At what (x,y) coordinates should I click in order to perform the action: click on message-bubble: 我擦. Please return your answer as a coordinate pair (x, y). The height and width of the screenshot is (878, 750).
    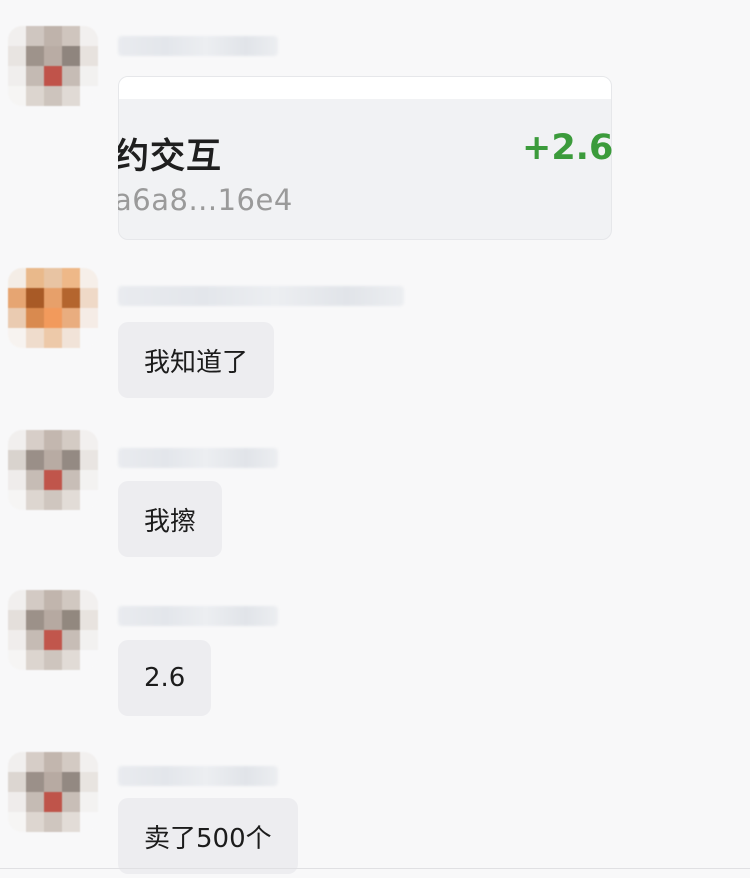
    Looking at the image, I should click on (170, 519).